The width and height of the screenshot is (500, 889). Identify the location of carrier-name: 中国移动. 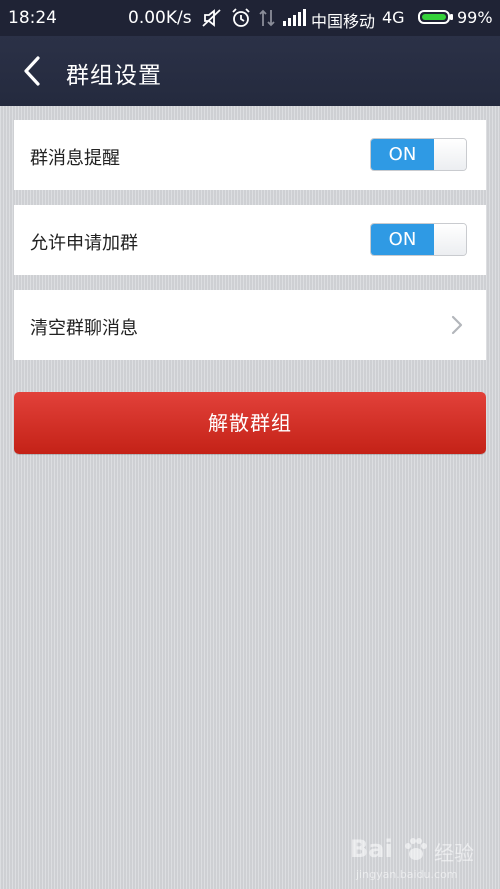
(343, 21).